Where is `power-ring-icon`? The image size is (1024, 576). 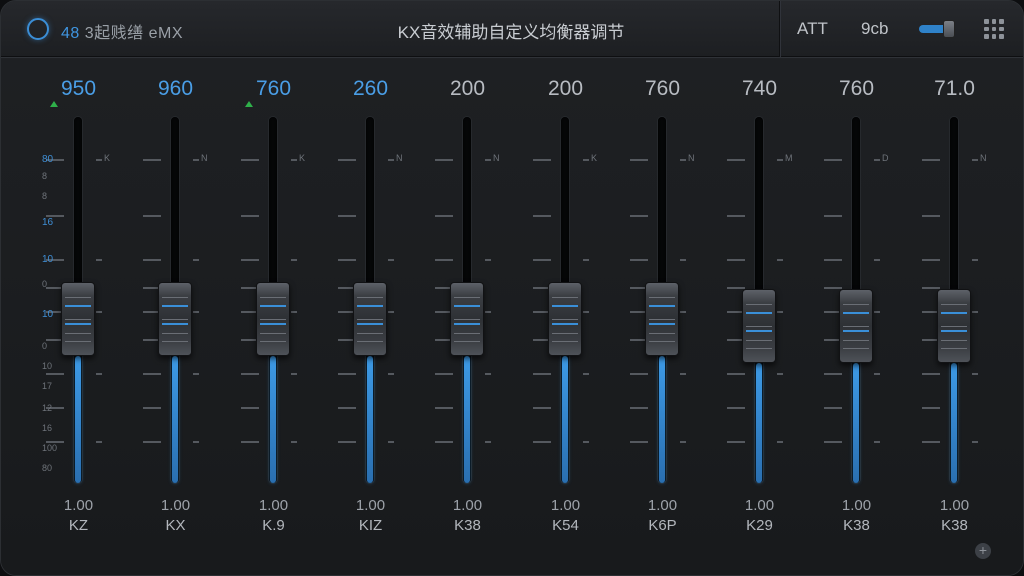
power-ring-icon is located at coordinates (38, 29).